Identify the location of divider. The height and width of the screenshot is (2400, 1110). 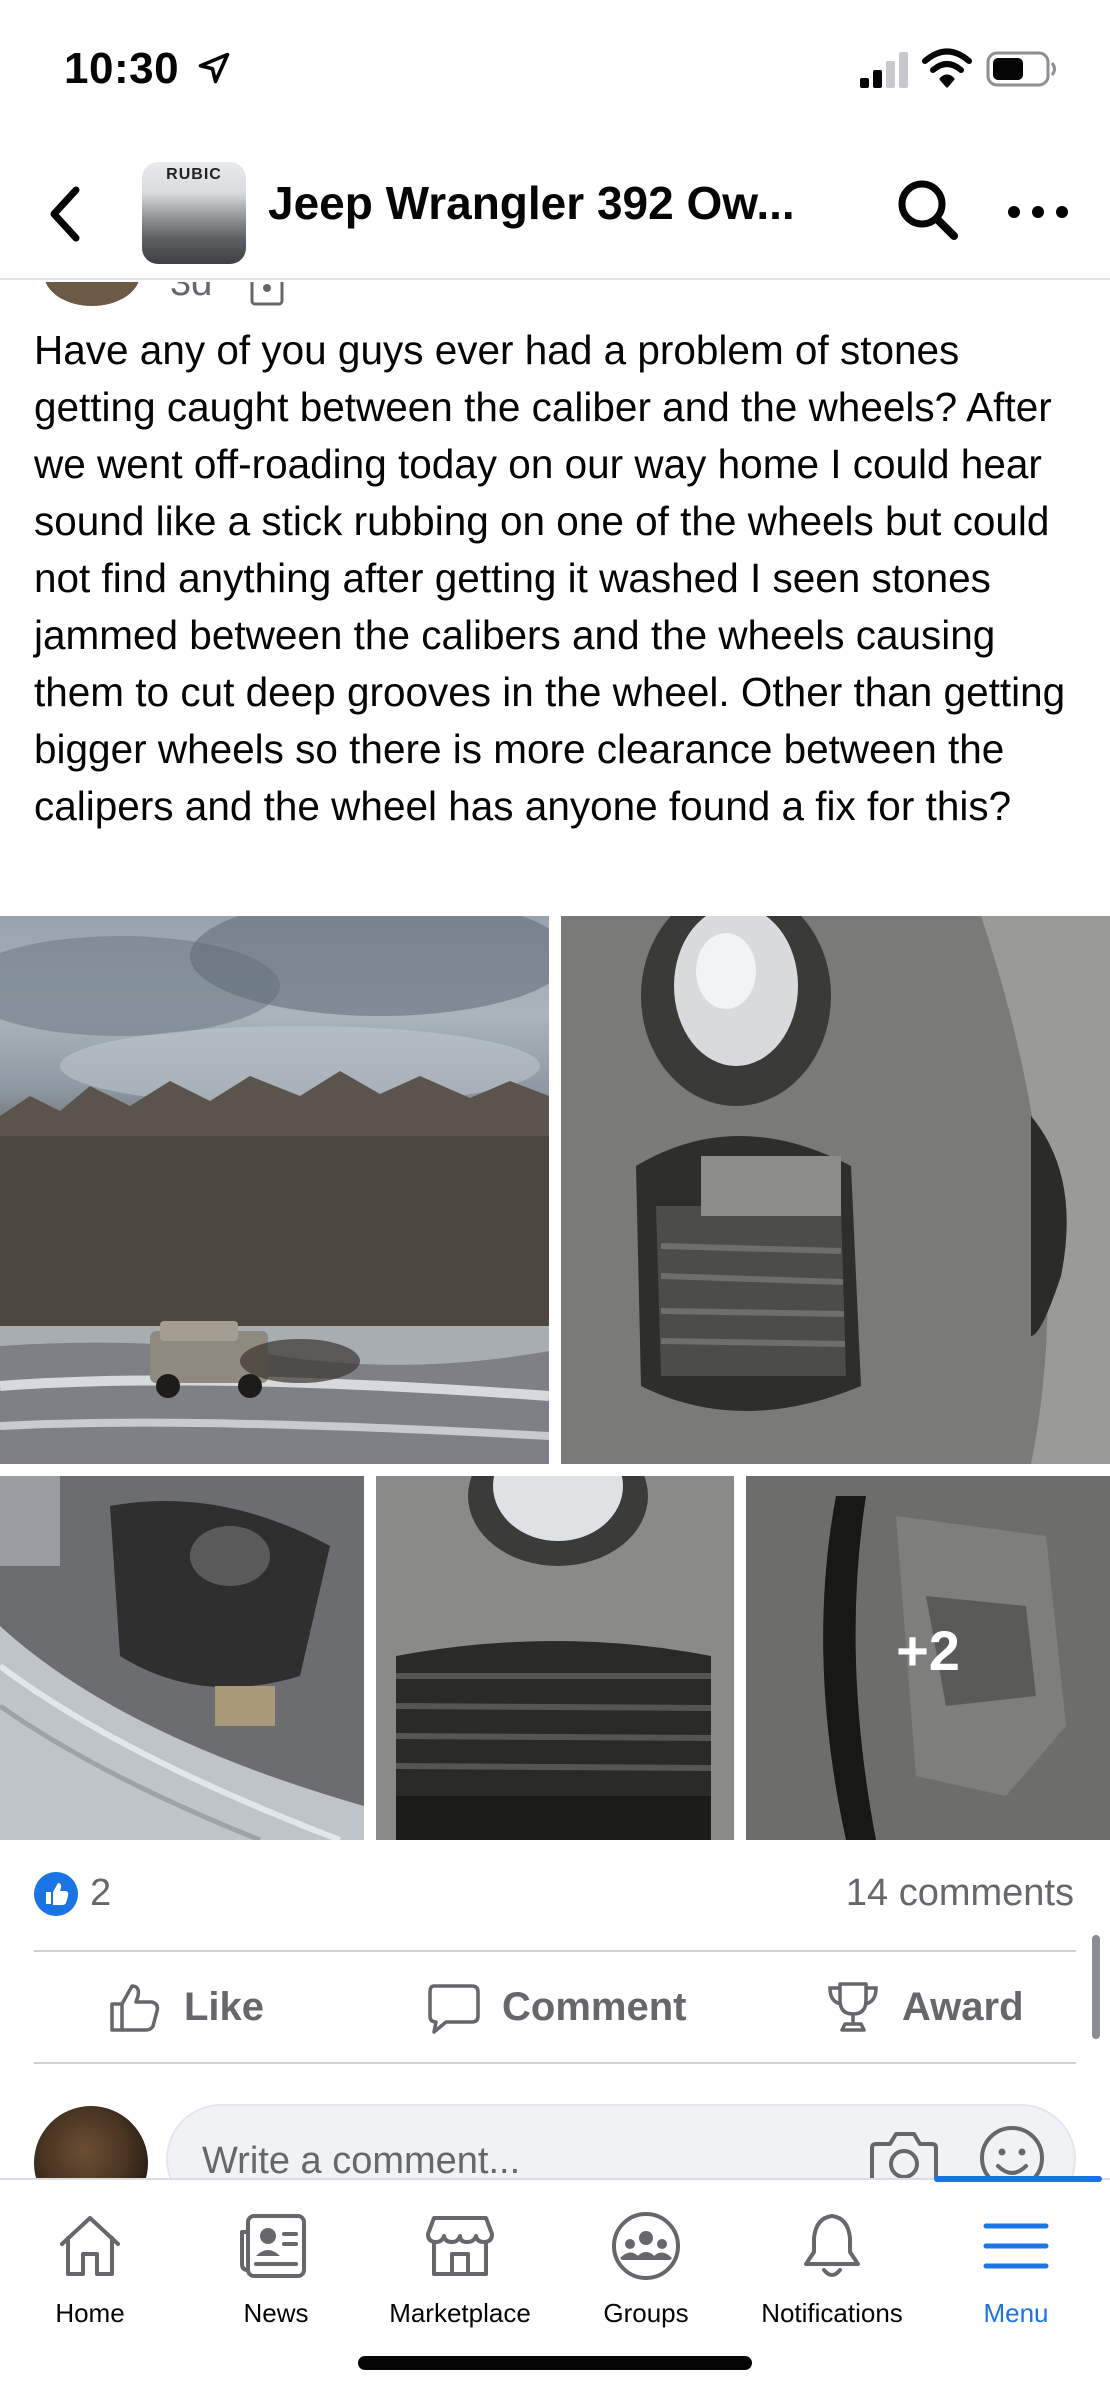
(555, 2063).